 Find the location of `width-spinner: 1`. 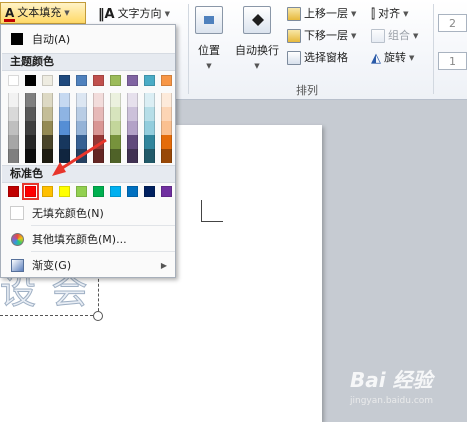

width-spinner: 1 is located at coordinates (452, 61).